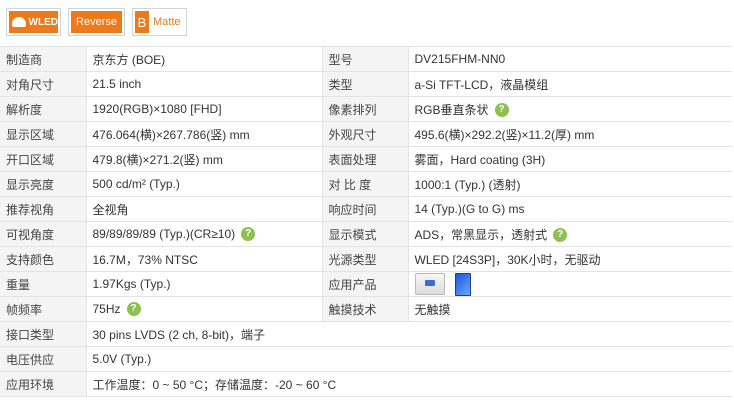  I want to click on spec-value: 京东方 (BOE), so click(204, 59).